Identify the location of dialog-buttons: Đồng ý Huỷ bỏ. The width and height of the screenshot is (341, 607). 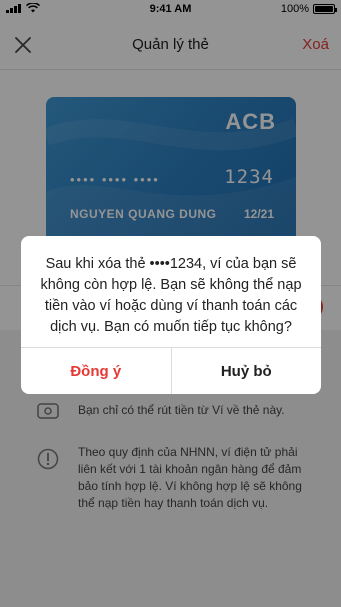
(171, 370).